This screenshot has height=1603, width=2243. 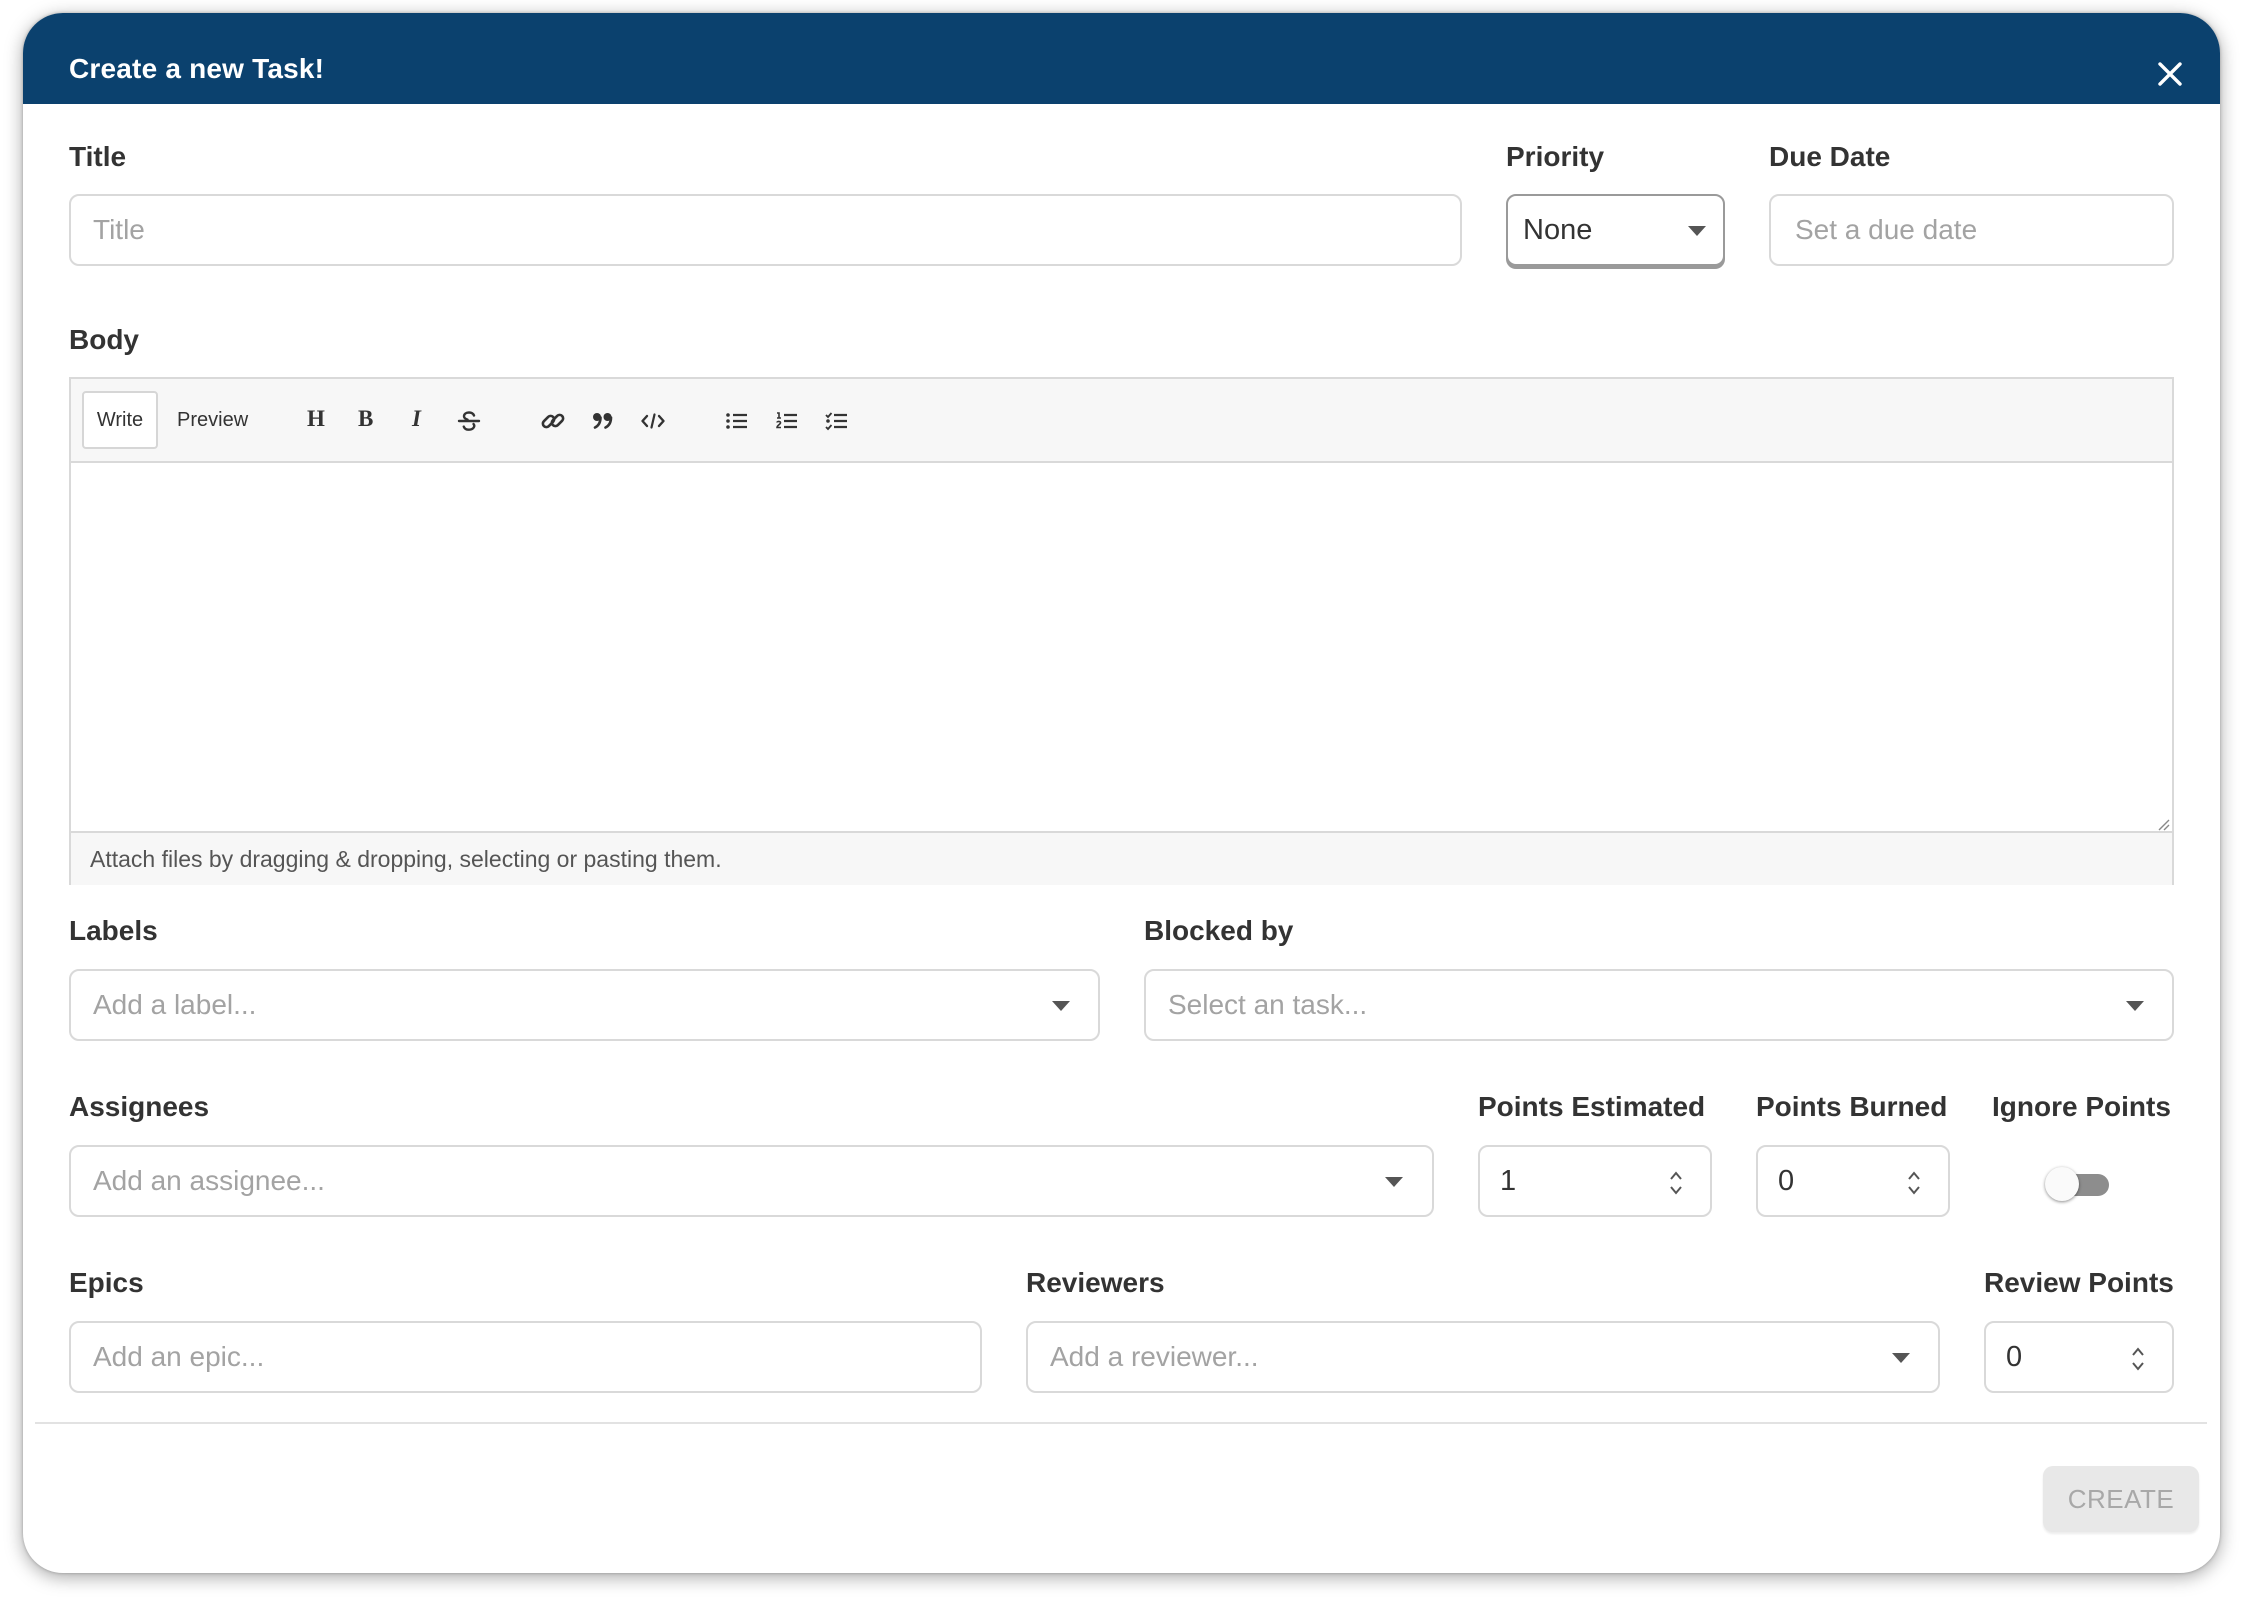 What do you see at coordinates (316, 419) in the screenshot?
I see `heading-button: H` at bounding box center [316, 419].